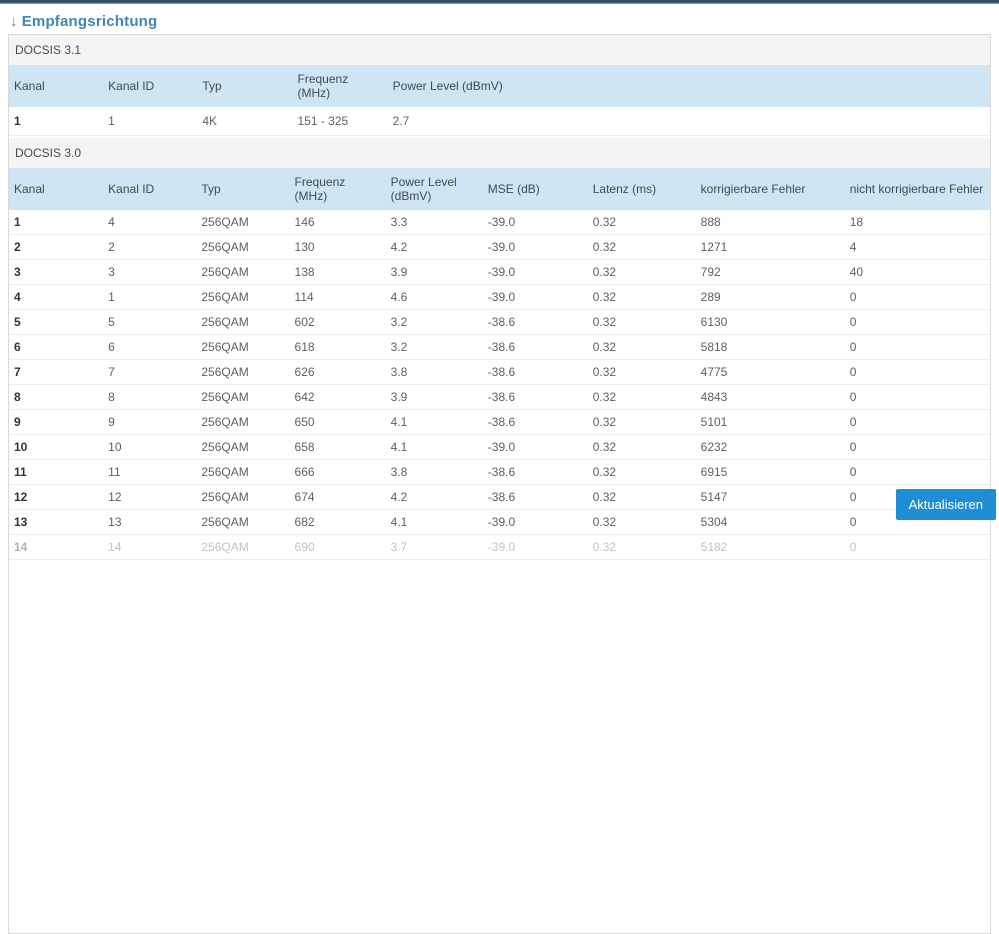 This screenshot has height=934, width=999. I want to click on table-cell: 4.6, so click(434, 297).